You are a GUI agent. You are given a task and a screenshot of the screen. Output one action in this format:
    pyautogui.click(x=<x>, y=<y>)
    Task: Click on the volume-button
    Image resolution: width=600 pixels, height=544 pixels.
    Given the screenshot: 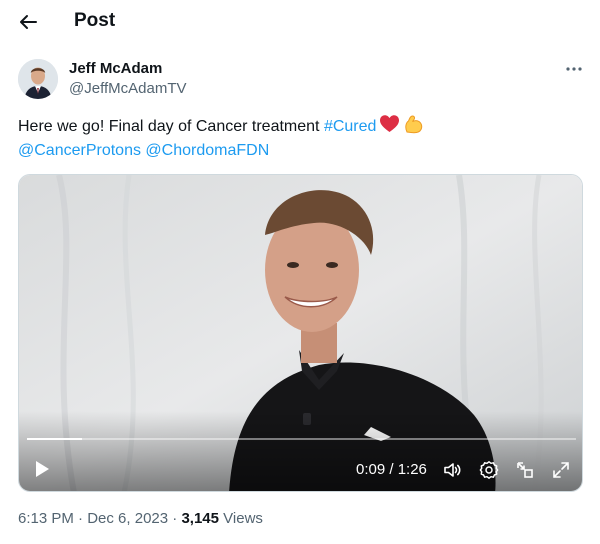 What is the action you would take?
    pyautogui.click(x=452, y=470)
    